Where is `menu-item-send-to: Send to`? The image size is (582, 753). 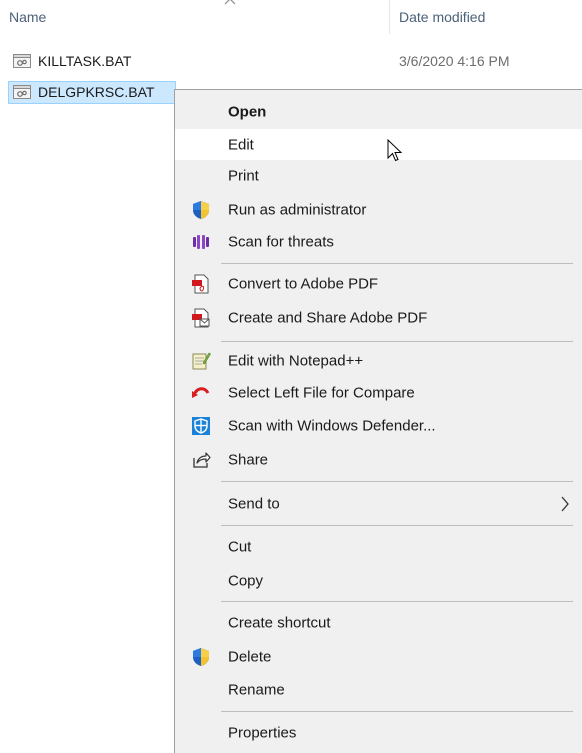 menu-item-send-to: Send to is located at coordinates (378, 503).